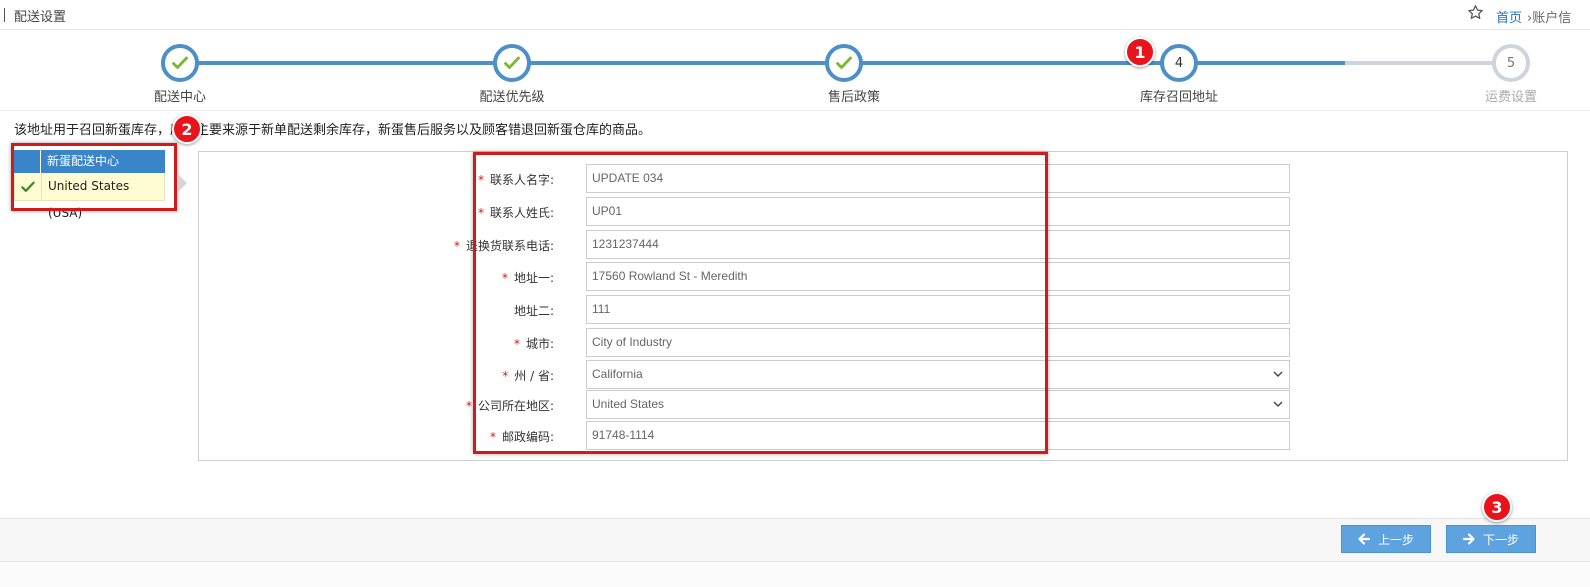 This screenshot has height=587, width=1590. I want to click on step-2-circle, so click(512, 63).